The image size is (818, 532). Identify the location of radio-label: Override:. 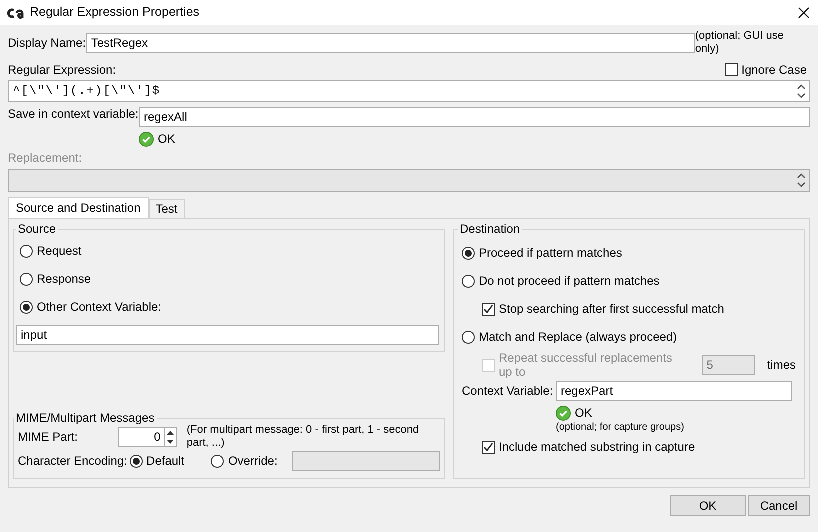
(253, 461).